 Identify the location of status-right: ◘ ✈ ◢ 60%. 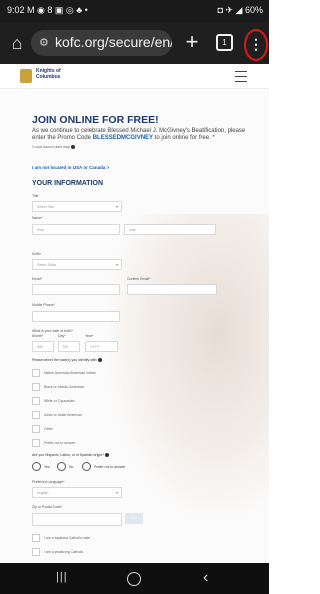
(240, 10).